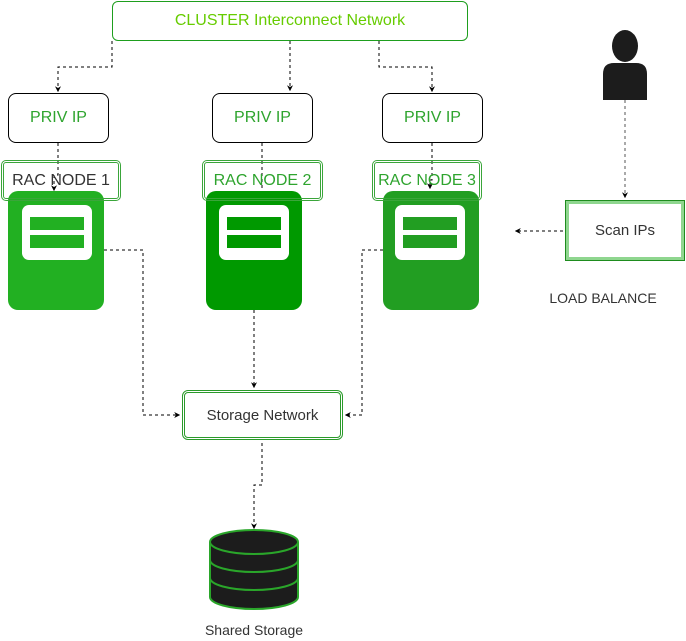  I want to click on load-balance-label: LOAD BALANCE, so click(603, 298).